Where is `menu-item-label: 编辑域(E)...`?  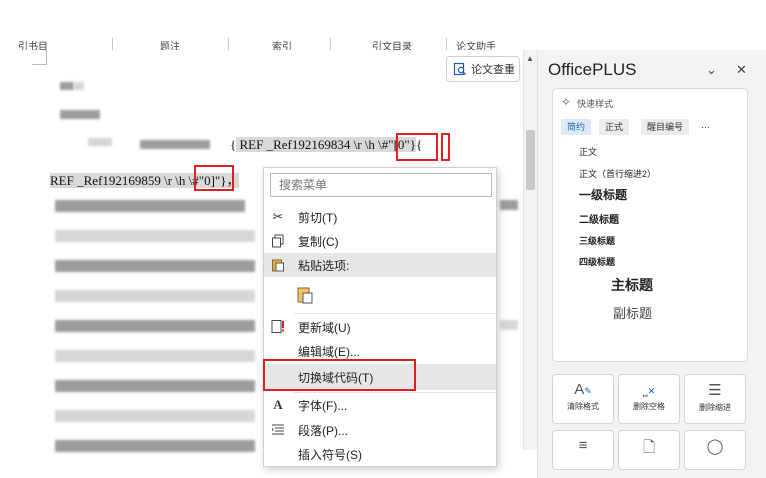
menu-item-label: 编辑域(E)... is located at coordinates (329, 351).